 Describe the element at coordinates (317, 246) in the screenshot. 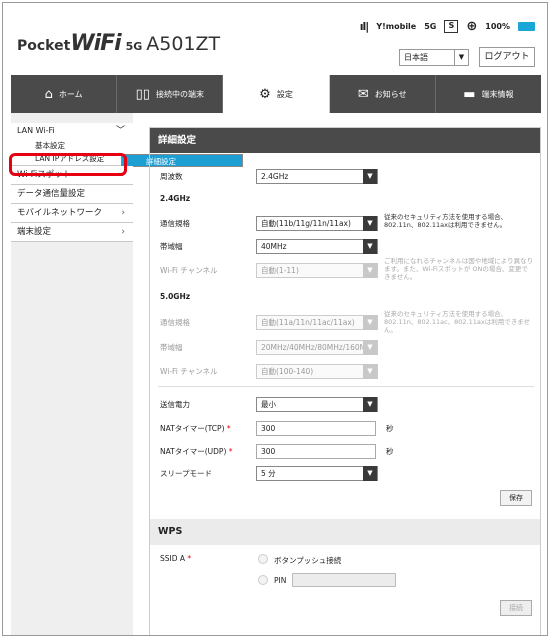

I see `g24-bw-select: 40MHz ▼` at that location.